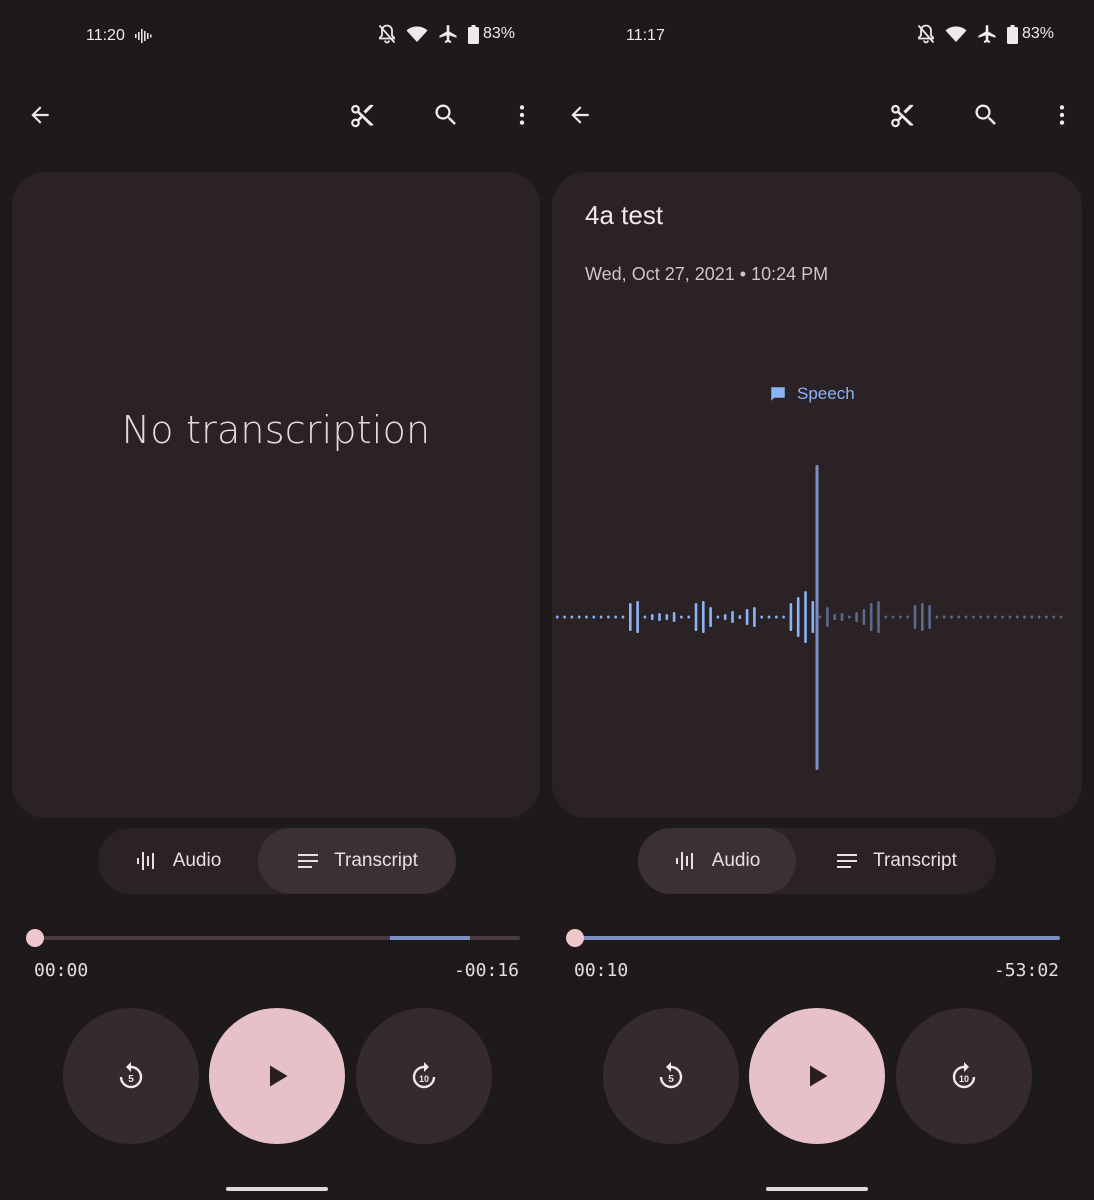 The image size is (1094, 1200). I want to click on speech-marker: Speech, so click(812, 394).